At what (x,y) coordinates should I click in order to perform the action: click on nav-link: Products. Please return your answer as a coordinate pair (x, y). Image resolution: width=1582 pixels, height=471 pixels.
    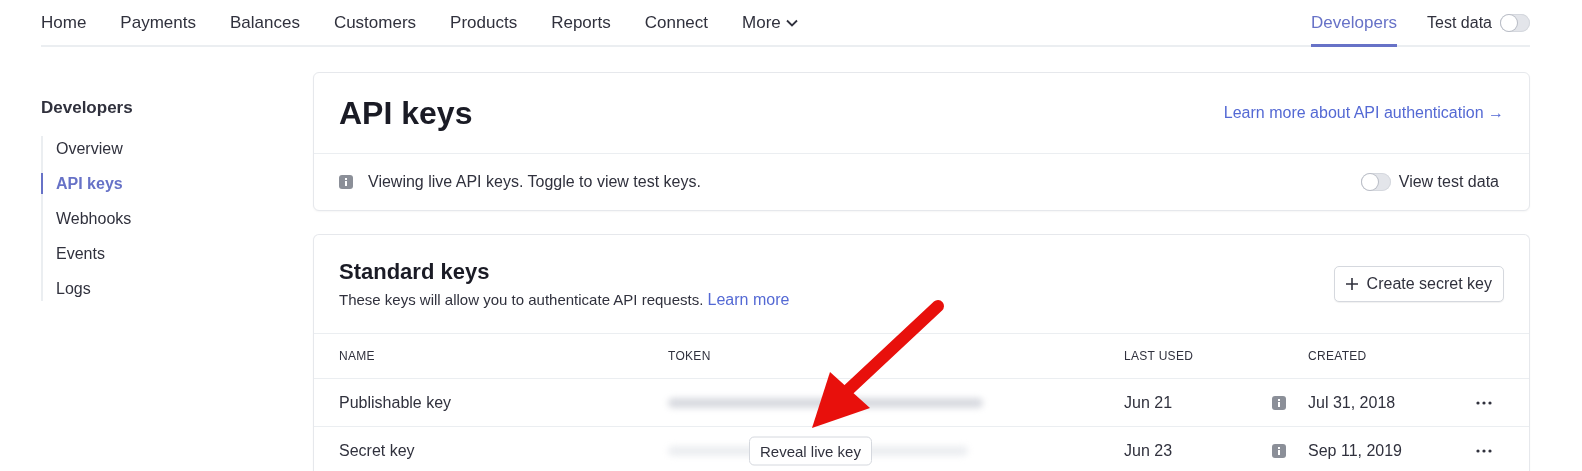
    Looking at the image, I should click on (484, 23).